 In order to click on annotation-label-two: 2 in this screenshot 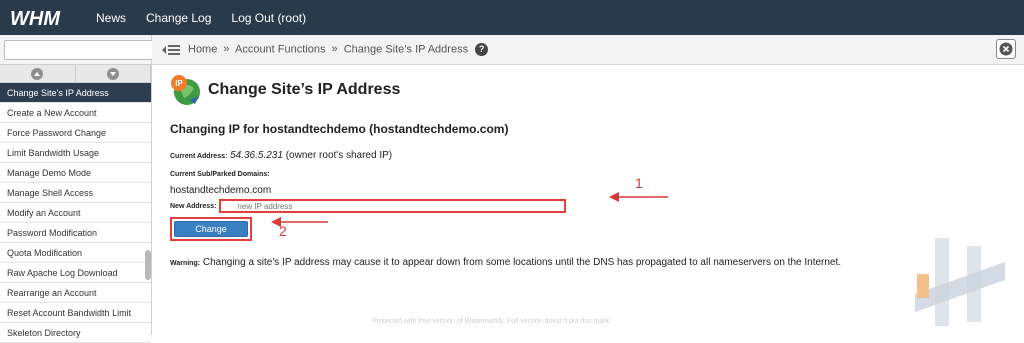, I will do `click(283, 231)`.